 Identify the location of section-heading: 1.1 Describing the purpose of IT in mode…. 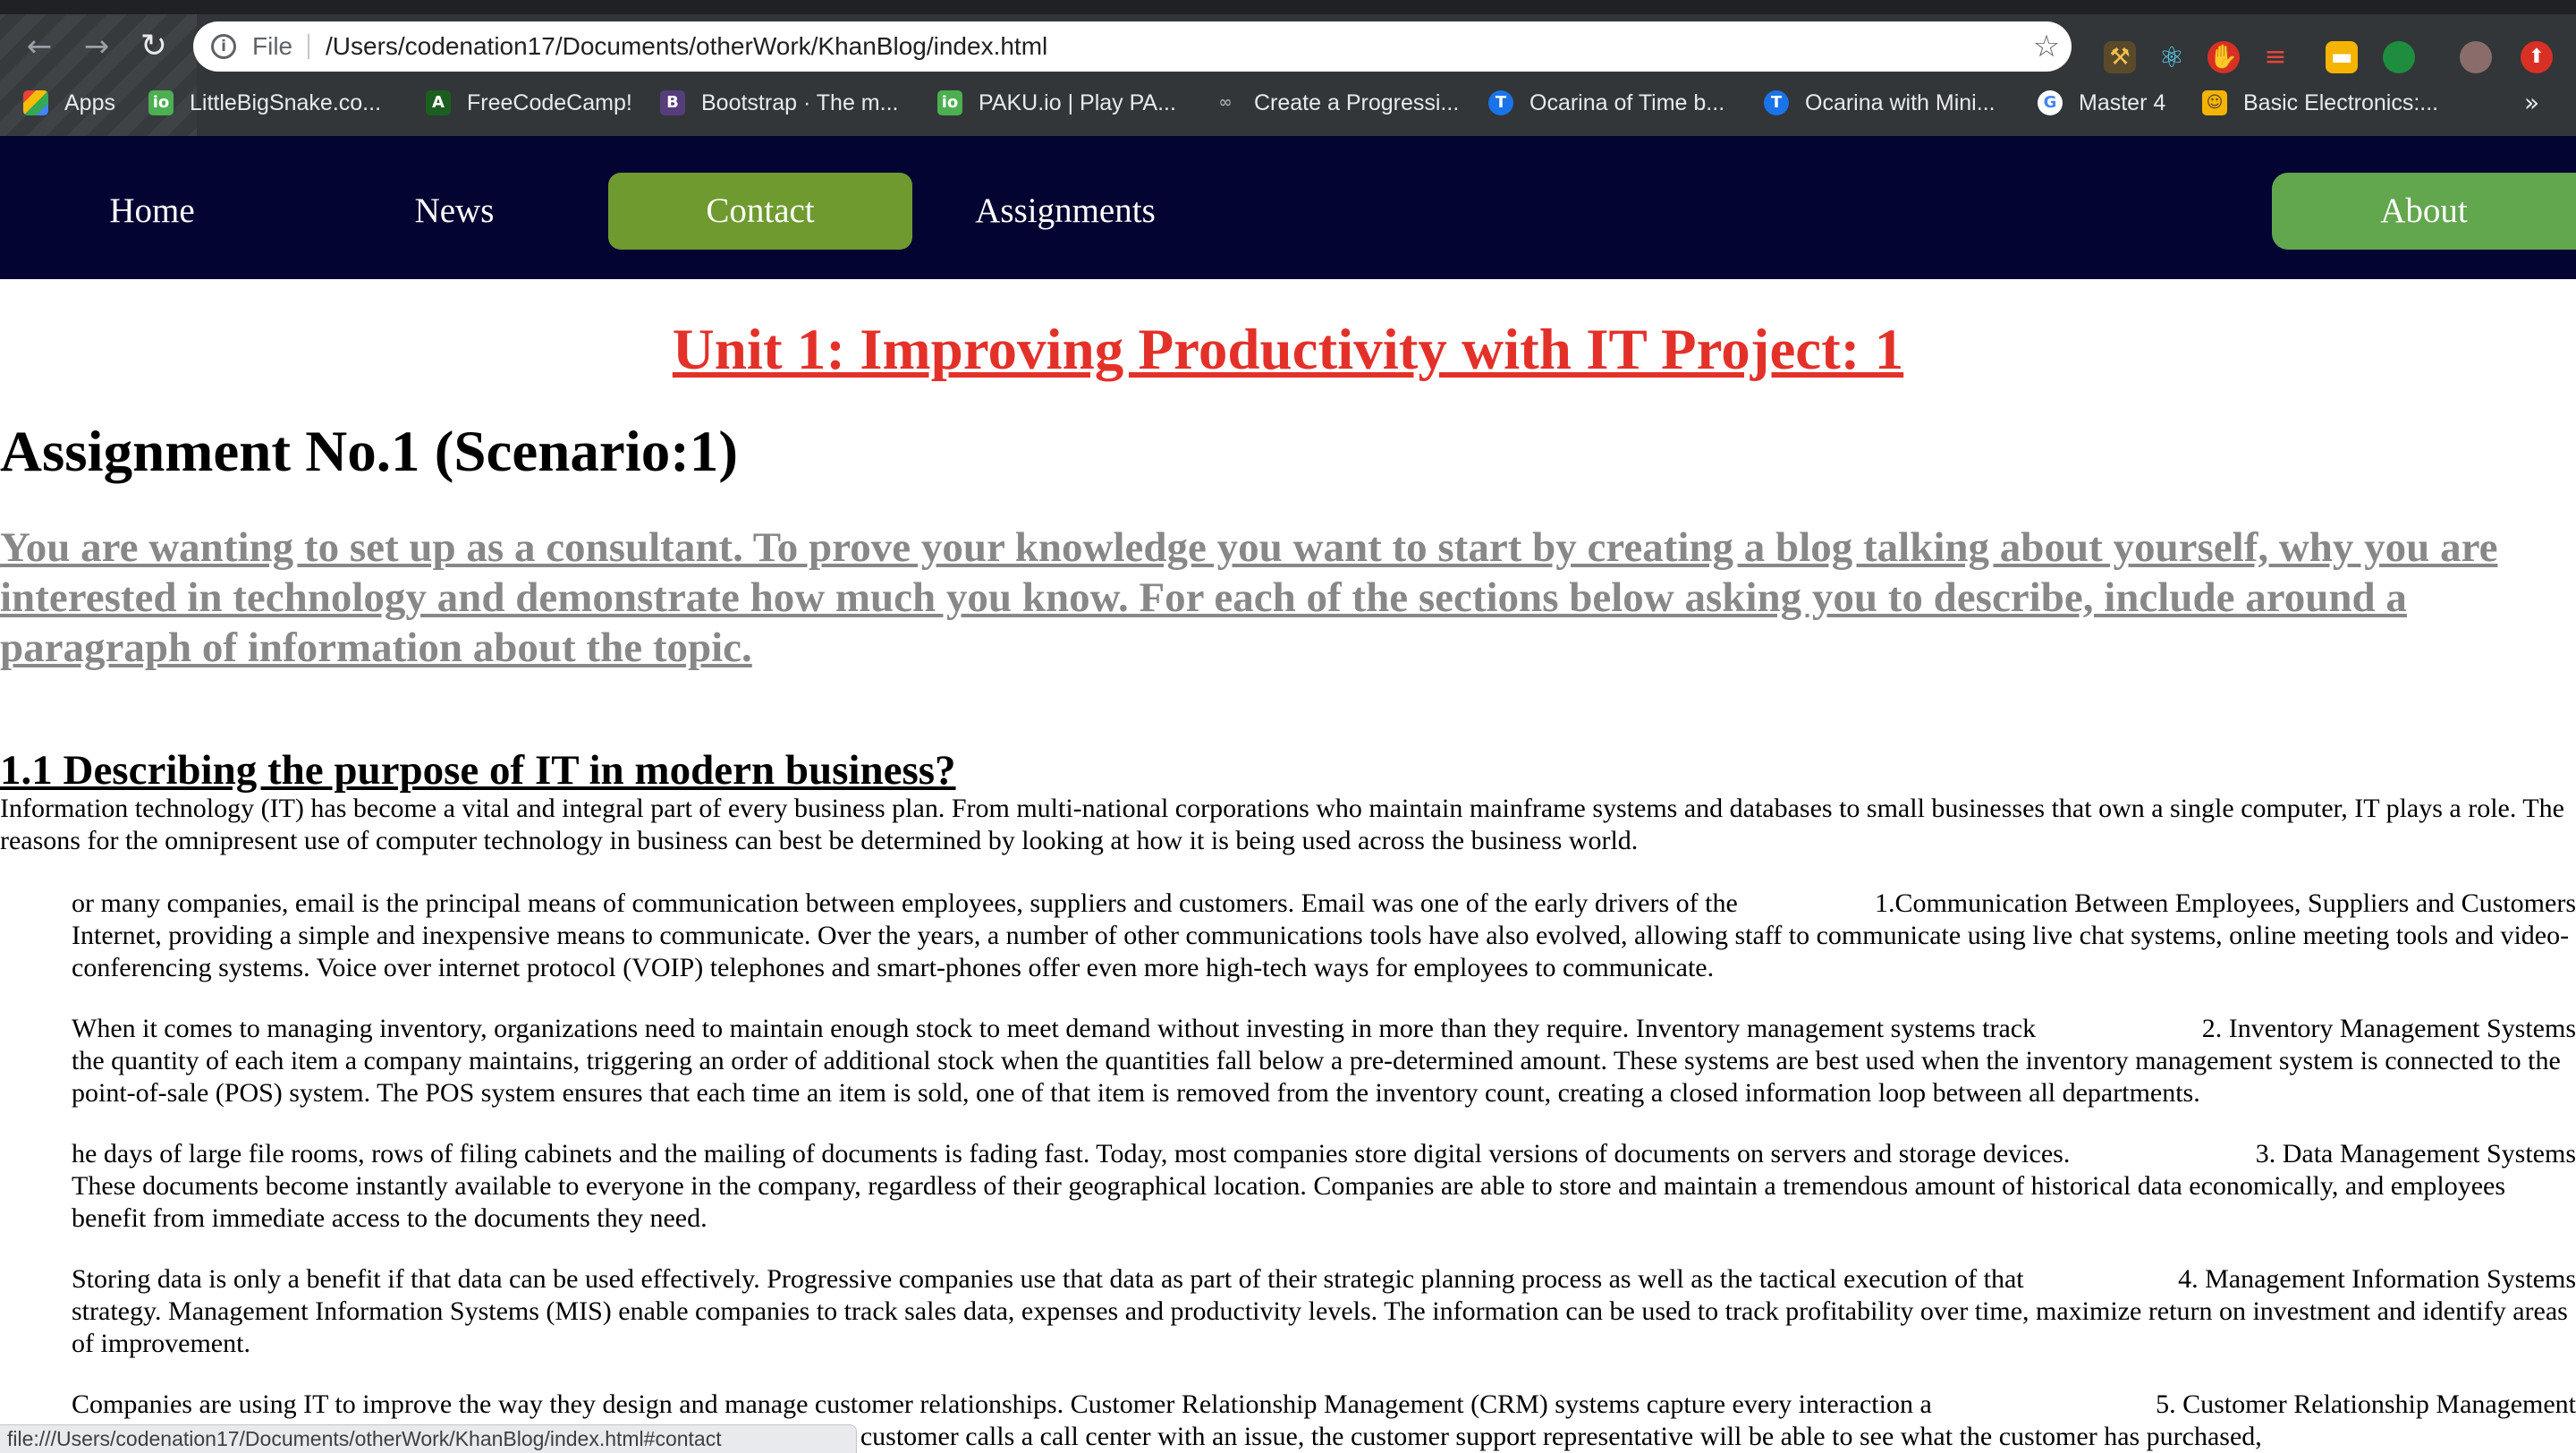
(478, 770).